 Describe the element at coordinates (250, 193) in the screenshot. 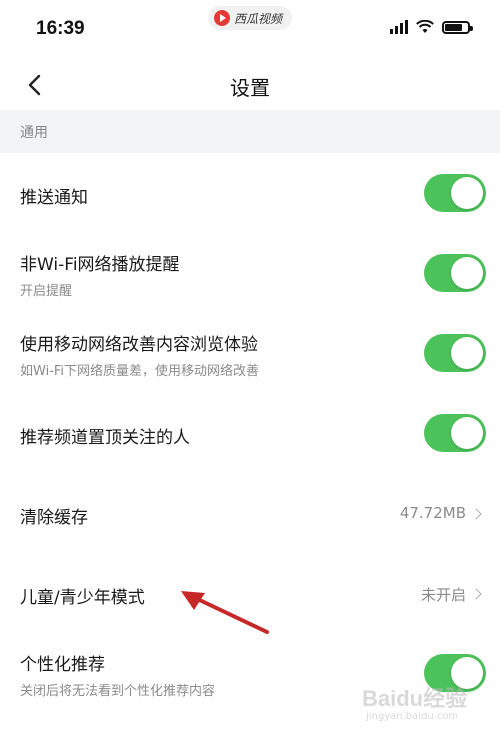

I see `settings-row-push-notifications: 推送通知` at that location.